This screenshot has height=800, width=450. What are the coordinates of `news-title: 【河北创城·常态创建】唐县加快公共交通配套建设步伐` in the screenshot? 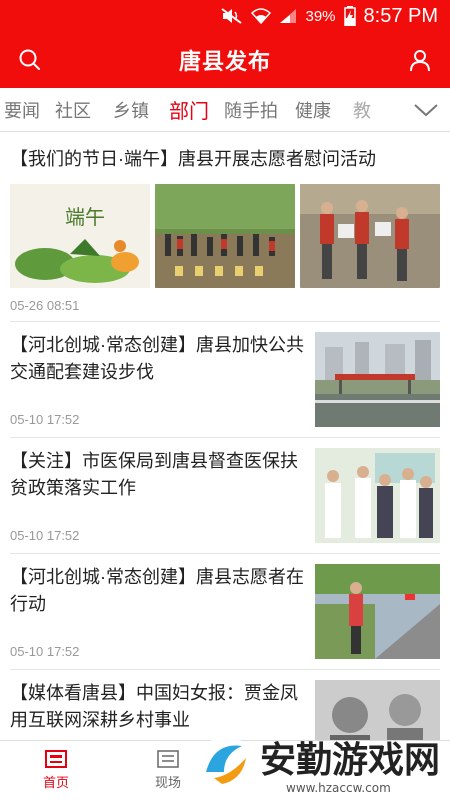 It's located at (157, 358).